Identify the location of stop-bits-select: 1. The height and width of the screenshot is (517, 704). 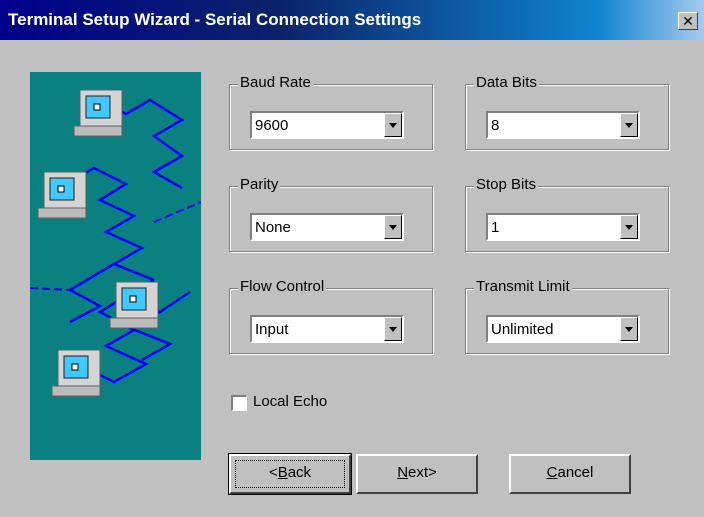
(563, 227).